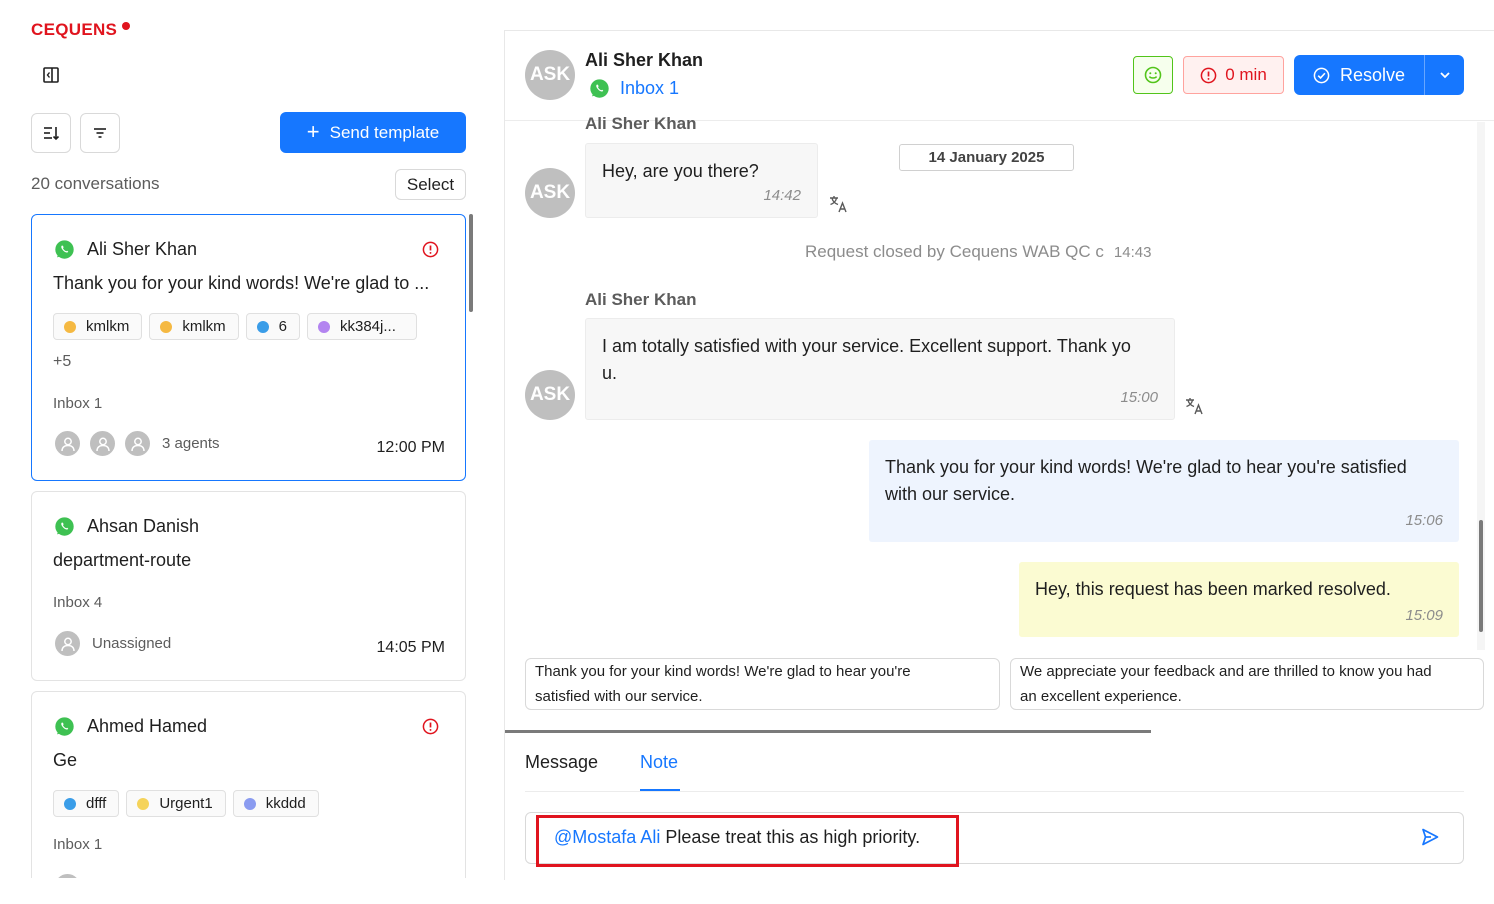 The image size is (1494, 904). Describe the element at coordinates (659, 762) in the screenshot. I see `tab-note: Note` at that location.